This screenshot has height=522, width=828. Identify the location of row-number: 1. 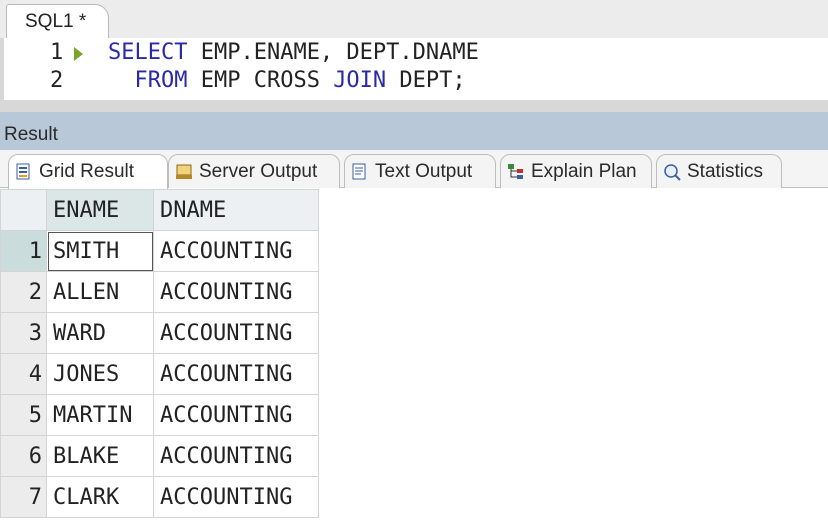
(23, 251).